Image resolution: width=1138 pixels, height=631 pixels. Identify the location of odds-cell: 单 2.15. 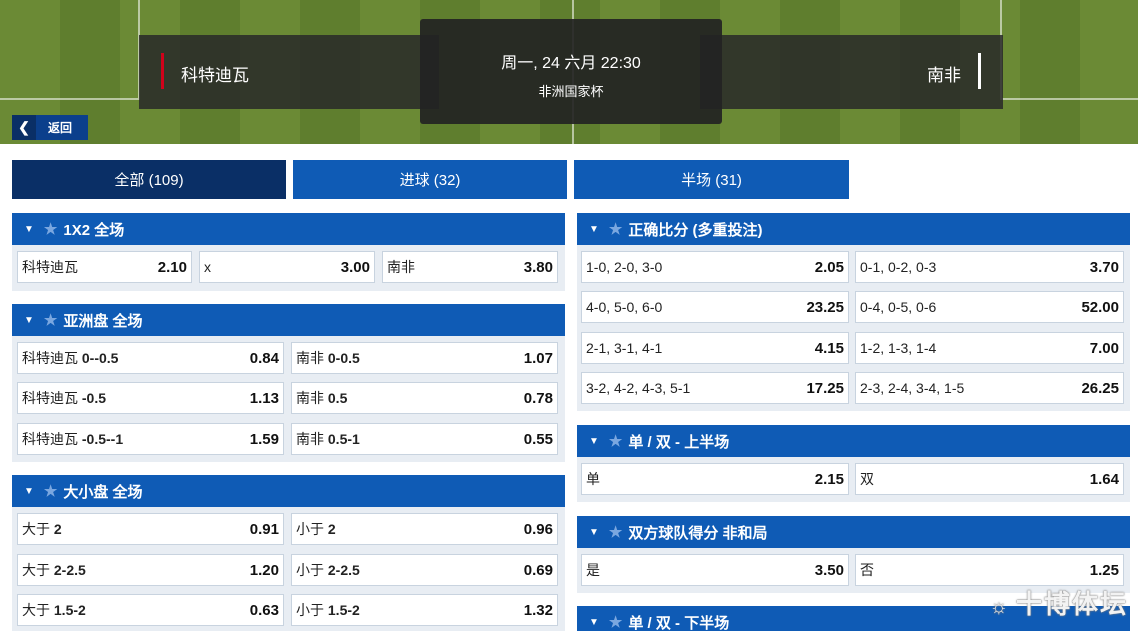
(715, 479).